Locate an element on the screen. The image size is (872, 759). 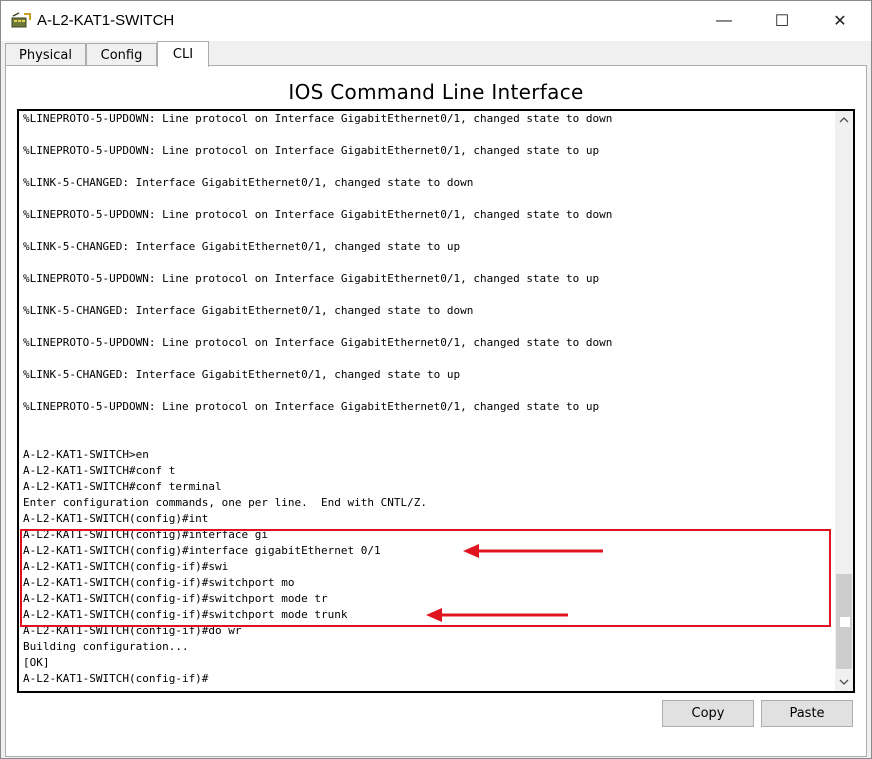
close-button: ✕ is located at coordinates (840, 21).